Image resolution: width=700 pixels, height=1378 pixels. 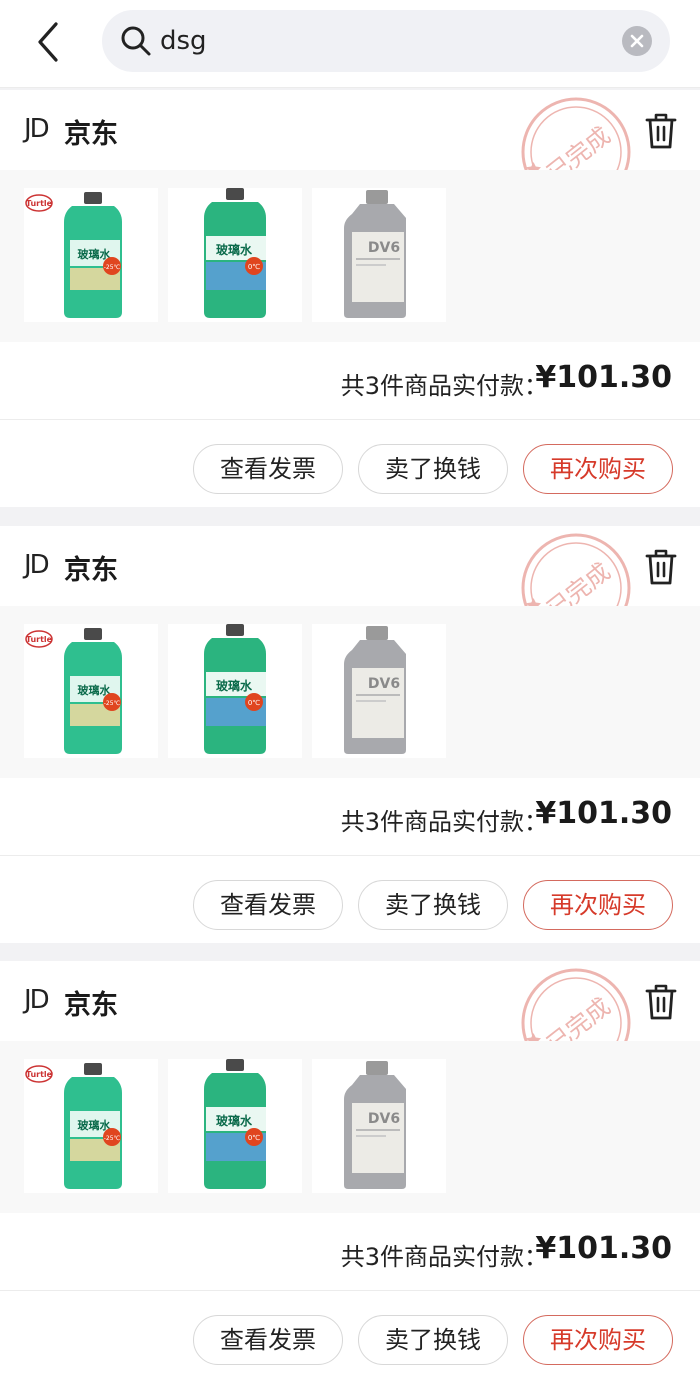 I want to click on search-bar, so click(x=386, y=41).